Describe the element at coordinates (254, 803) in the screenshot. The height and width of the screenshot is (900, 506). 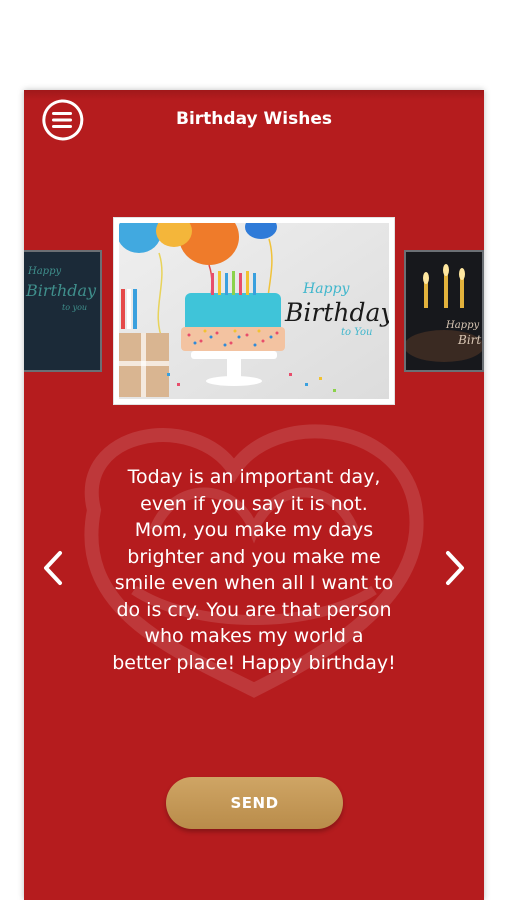
I see `send-button: SEND` at that location.